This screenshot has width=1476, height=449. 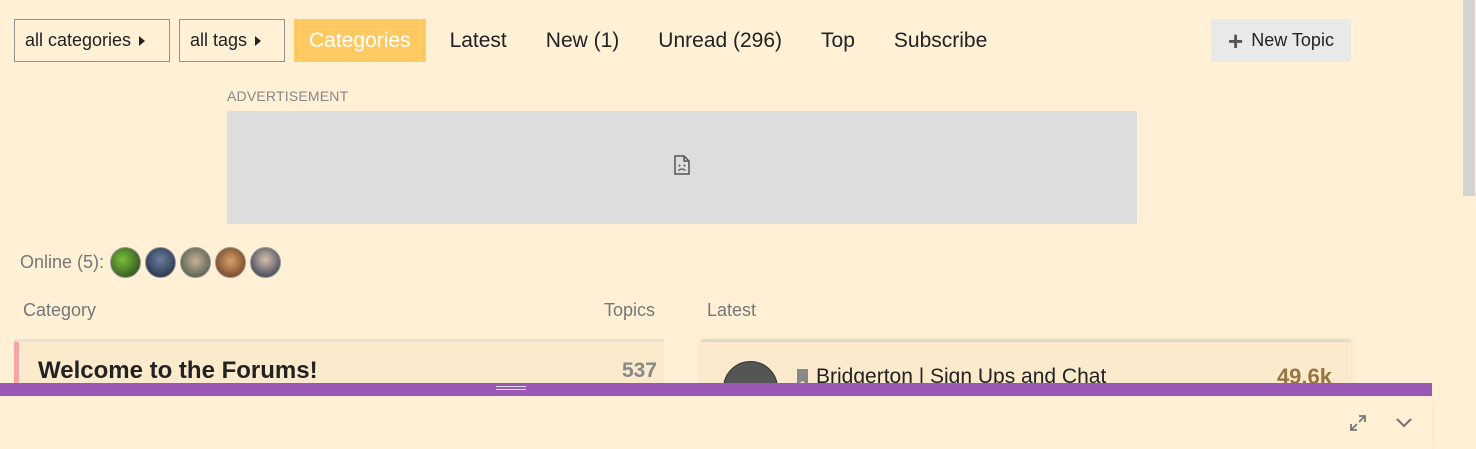 I want to click on latest-column-header: Latest, so click(x=732, y=310).